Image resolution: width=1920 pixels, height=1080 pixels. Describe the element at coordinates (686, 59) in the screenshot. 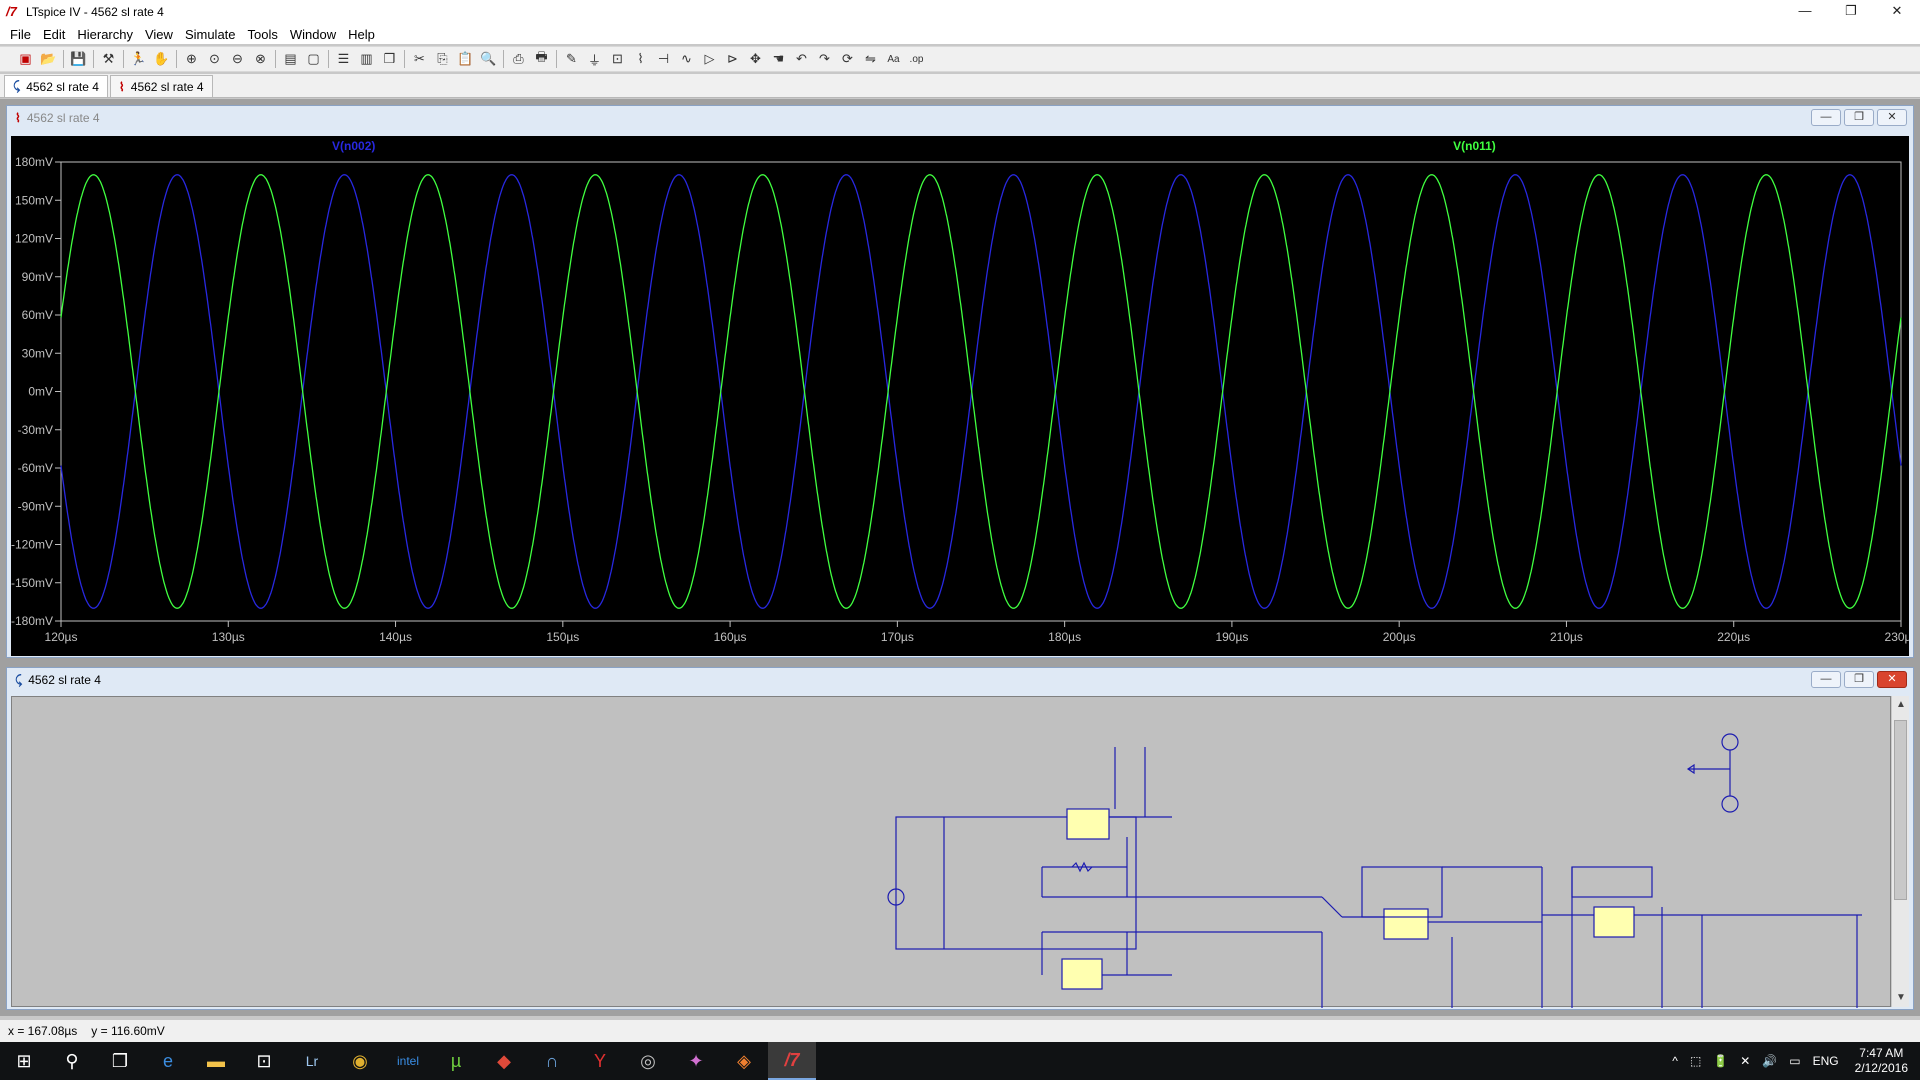

I see `inductor-icon: ∿` at that location.